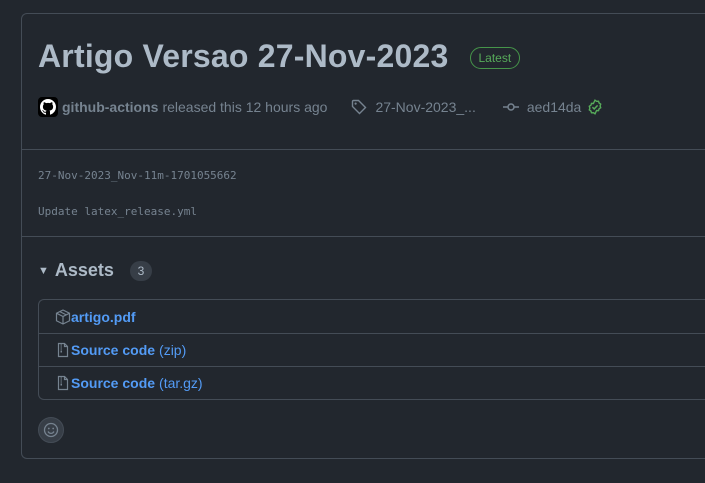 Image resolution: width=705 pixels, height=483 pixels. I want to click on github-logo-icon, so click(48, 107).